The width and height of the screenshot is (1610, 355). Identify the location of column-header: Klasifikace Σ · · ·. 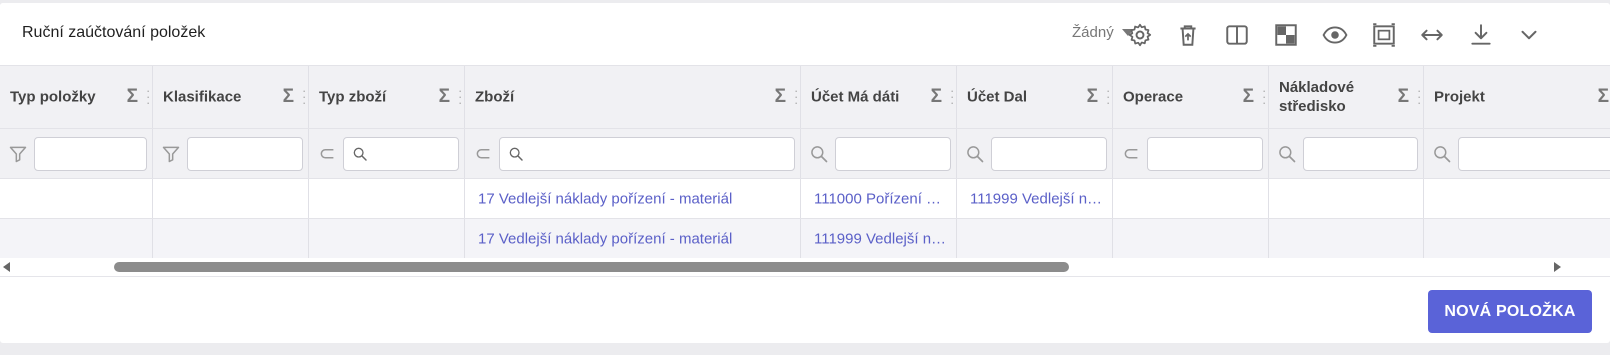
(231, 97).